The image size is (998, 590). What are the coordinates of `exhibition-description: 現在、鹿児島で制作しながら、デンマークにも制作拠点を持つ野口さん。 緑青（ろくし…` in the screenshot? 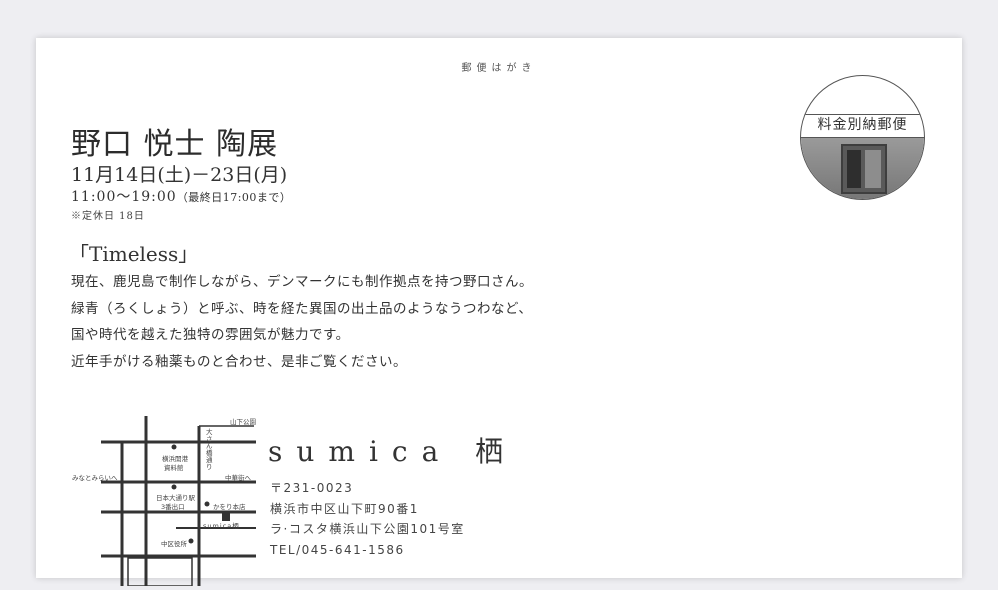 It's located at (302, 322).